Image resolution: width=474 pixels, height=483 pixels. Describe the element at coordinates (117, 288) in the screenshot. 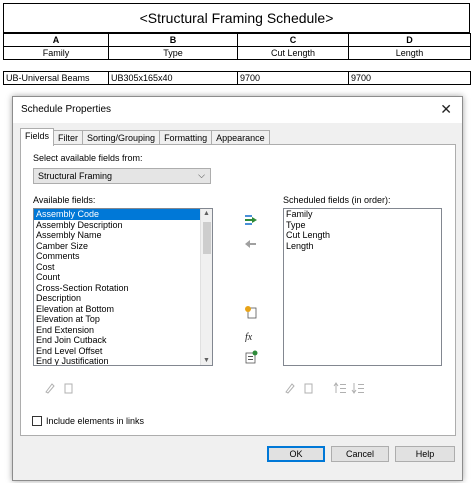

I see `available-field-item: Cross-Section Rotation` at that location.